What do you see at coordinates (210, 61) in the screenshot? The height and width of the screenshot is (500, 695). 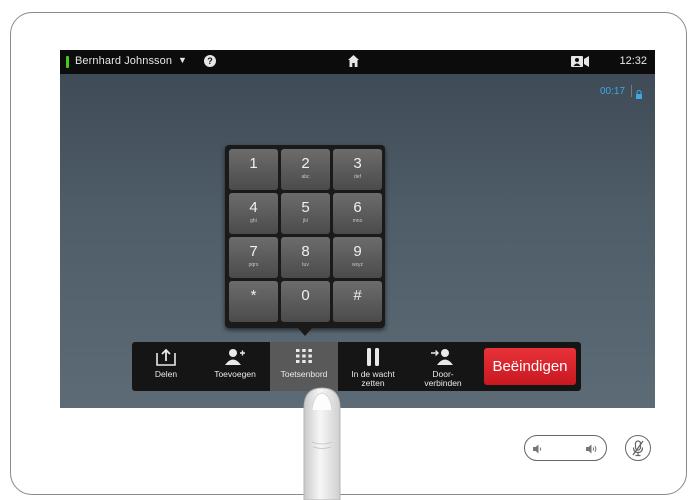 I see `help-icon: ?` at bounding box center [210, 61].